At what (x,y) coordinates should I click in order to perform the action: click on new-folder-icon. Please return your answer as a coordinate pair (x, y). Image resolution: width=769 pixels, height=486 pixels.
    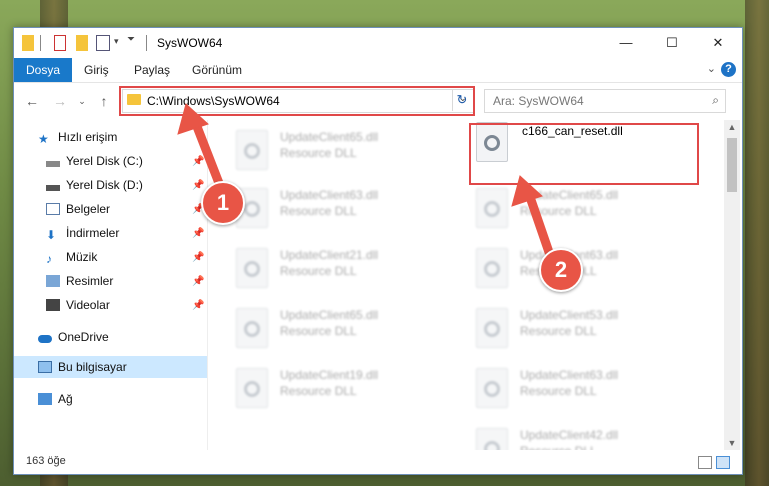
    Looking at the image, I should click on (82, 43).